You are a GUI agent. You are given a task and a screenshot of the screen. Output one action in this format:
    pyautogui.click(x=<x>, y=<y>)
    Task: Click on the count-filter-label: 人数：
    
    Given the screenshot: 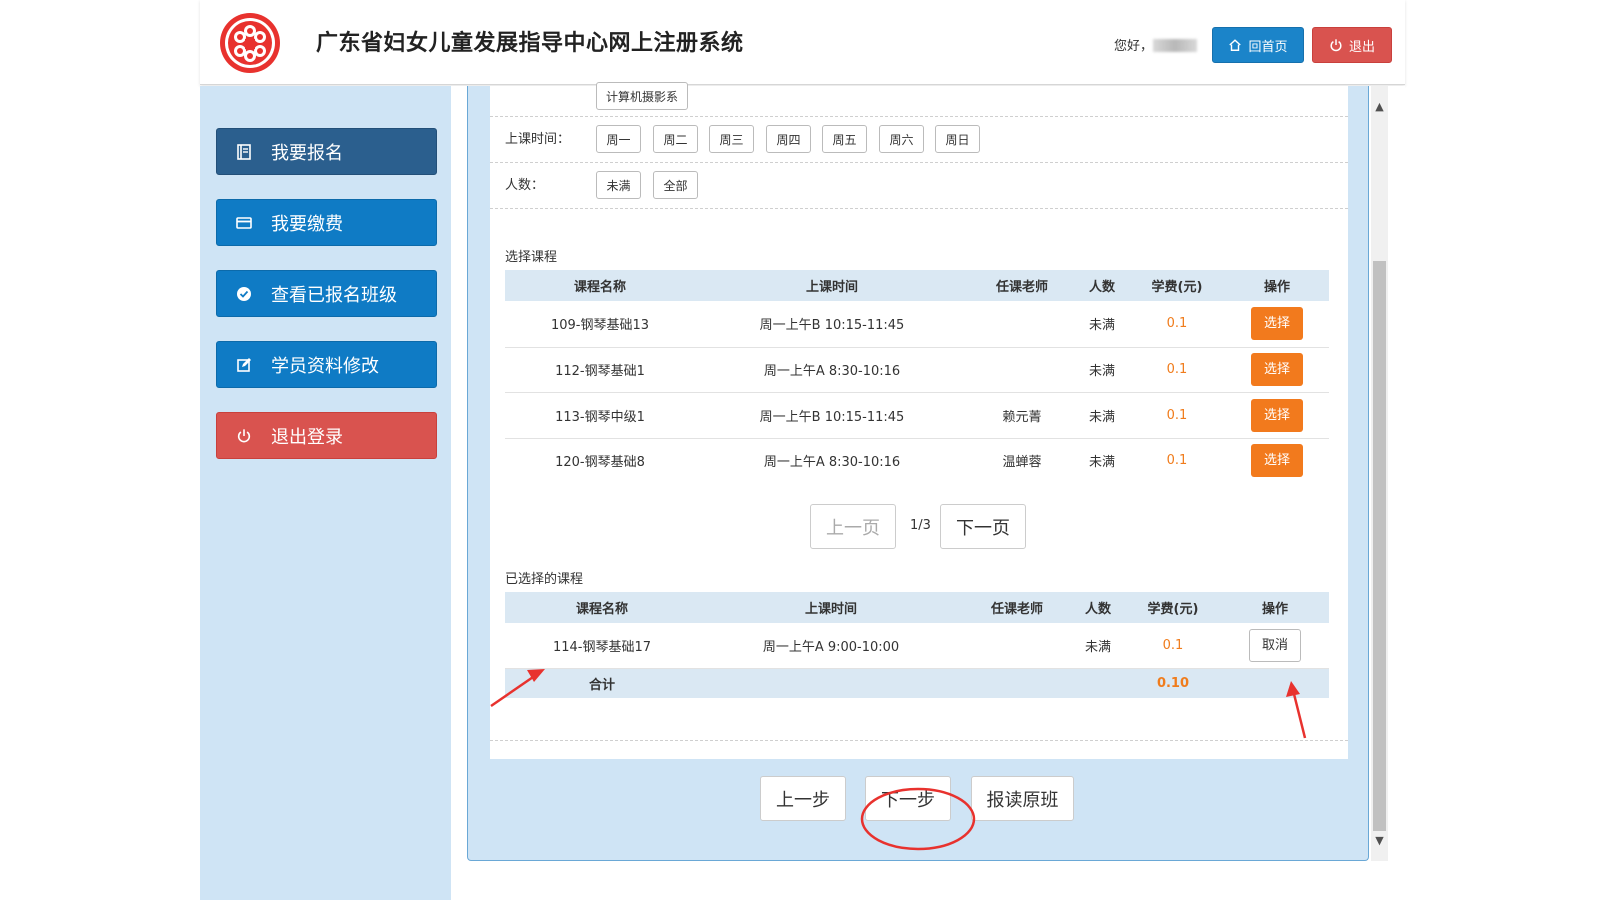 What is the action you would take?
    pyautogui.click(x=525, y=185)
    